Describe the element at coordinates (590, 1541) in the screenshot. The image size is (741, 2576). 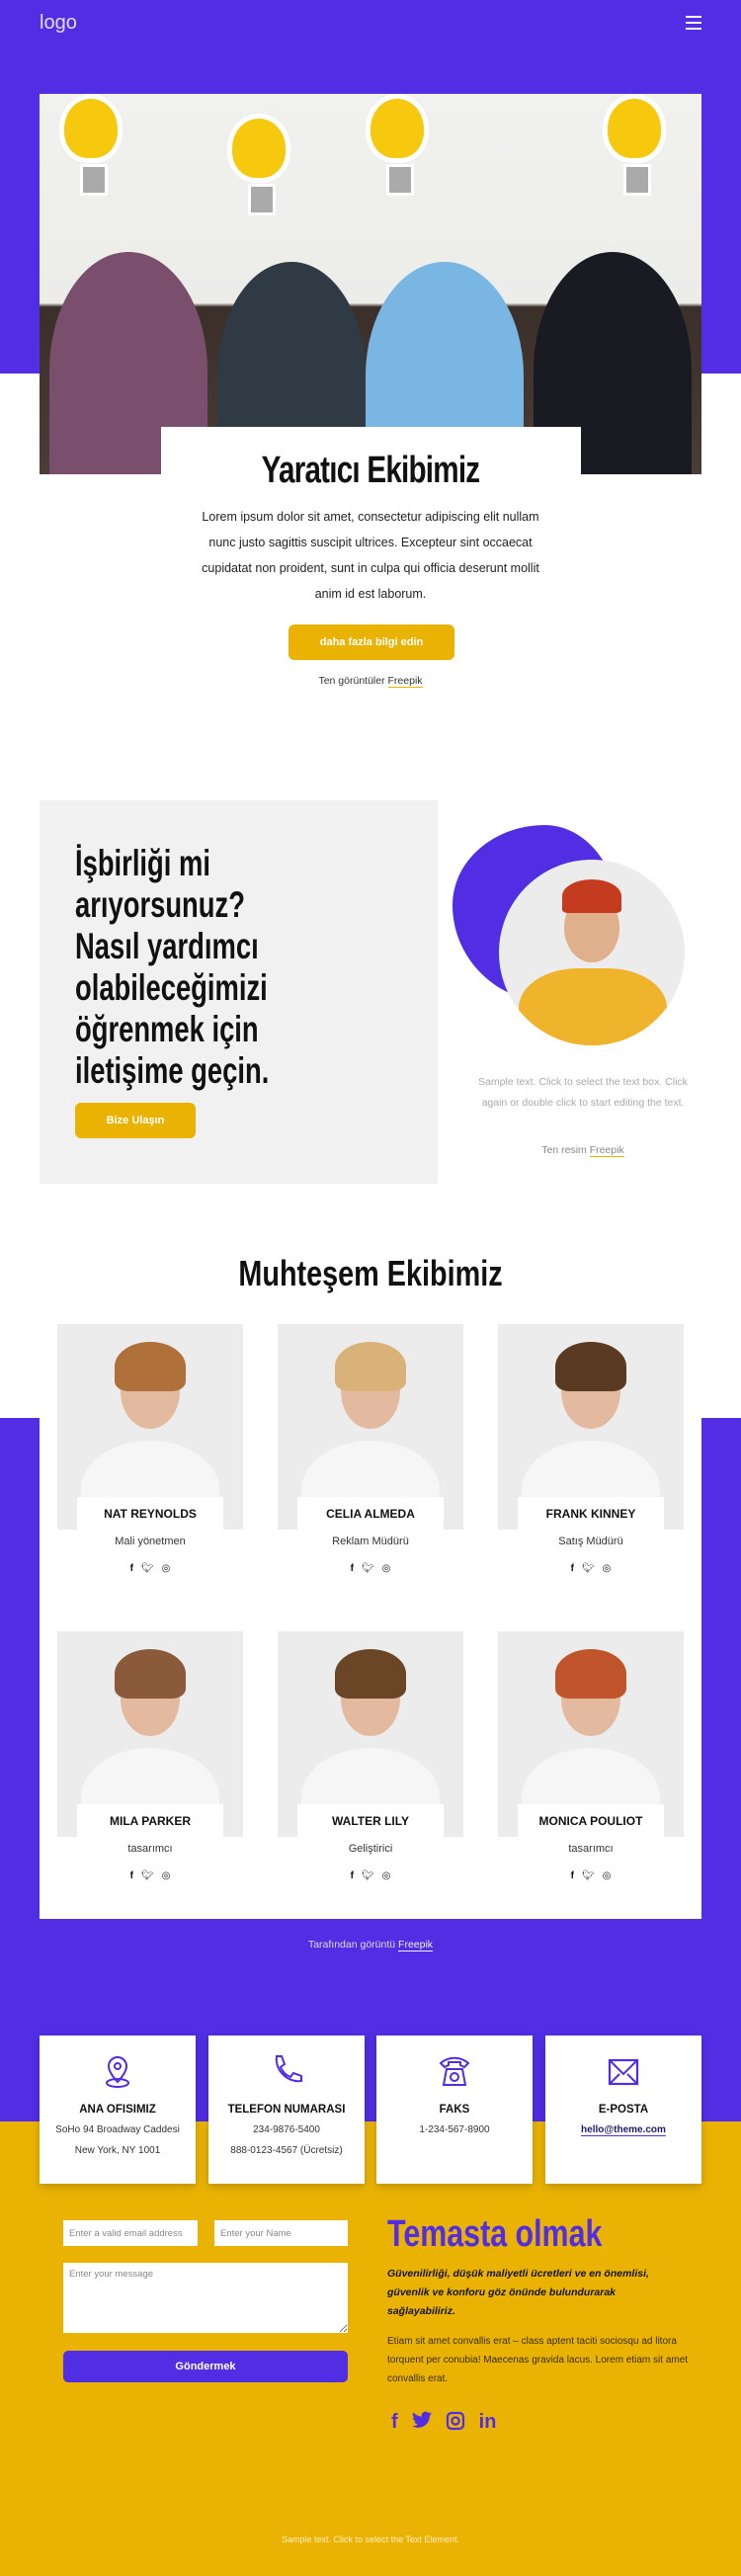
I see `member-role: Satış Müdürü` at that location.